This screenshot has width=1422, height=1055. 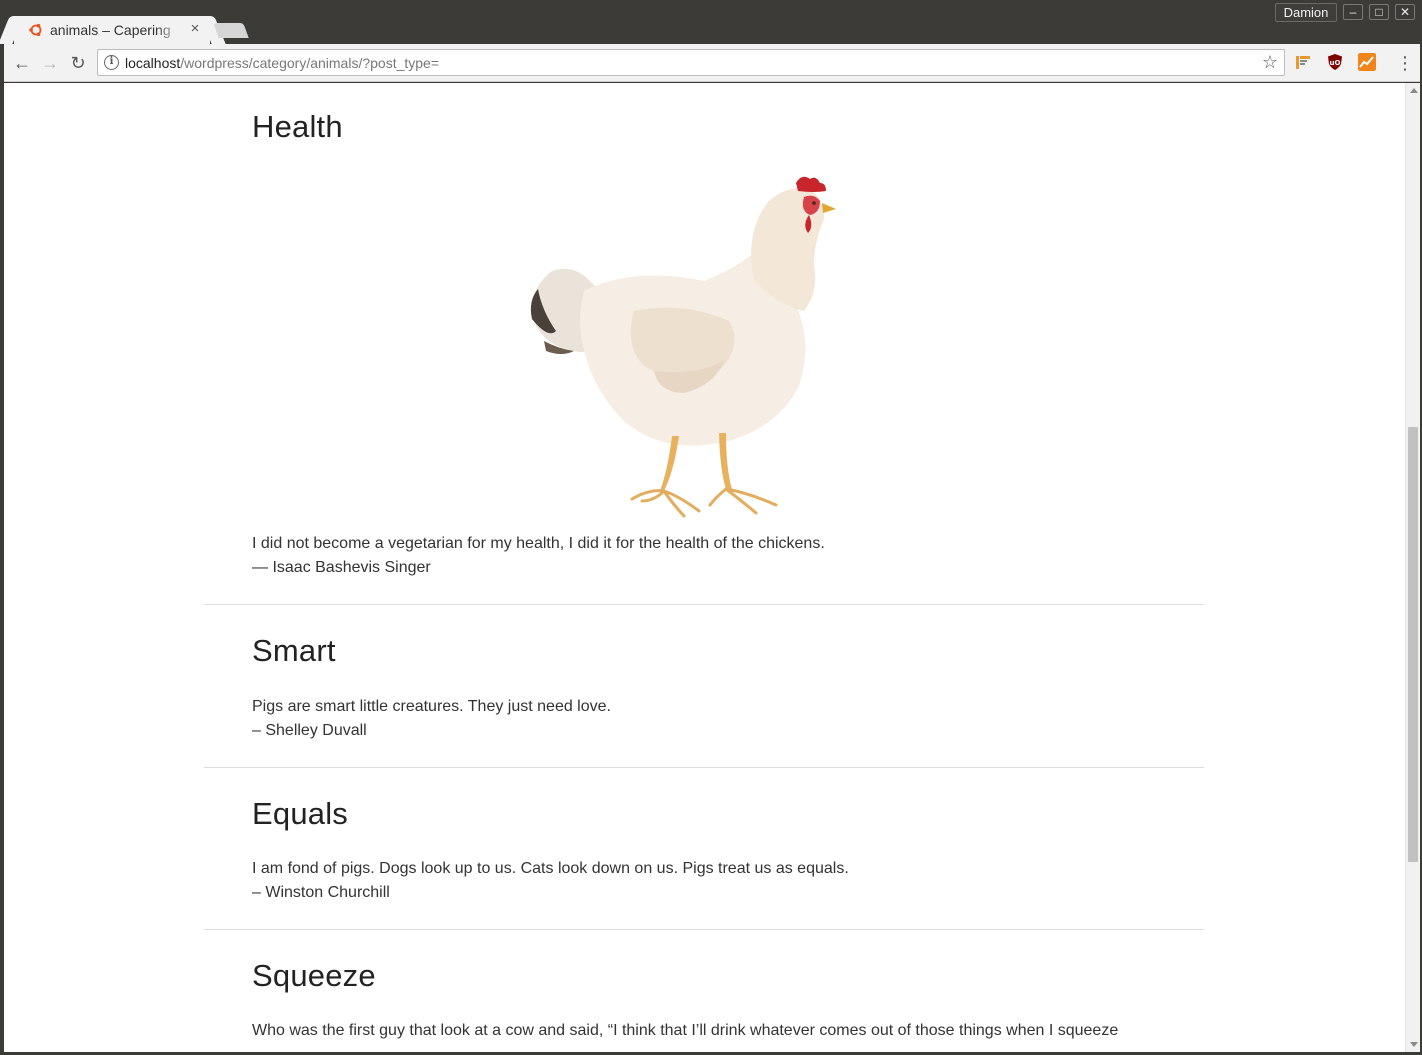 I want to click on ublock-origin-icon: uO, so click(x=1335, y=62).